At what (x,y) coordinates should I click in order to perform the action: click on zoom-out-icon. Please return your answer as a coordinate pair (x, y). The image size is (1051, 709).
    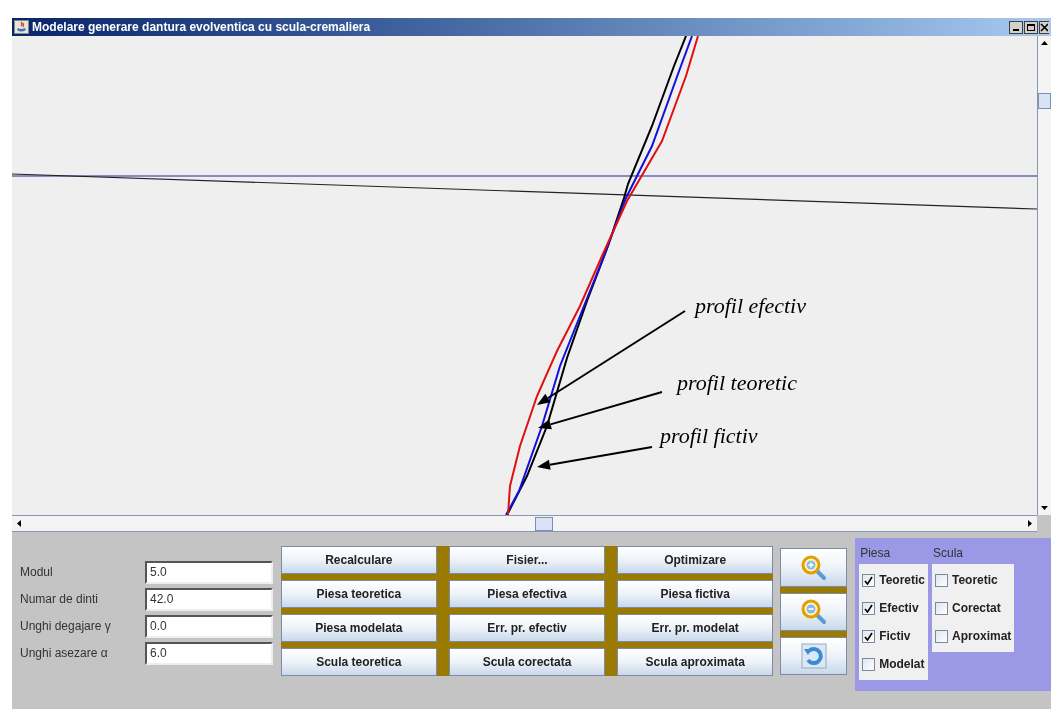
    Looking at the image, I should click on (813, 612).